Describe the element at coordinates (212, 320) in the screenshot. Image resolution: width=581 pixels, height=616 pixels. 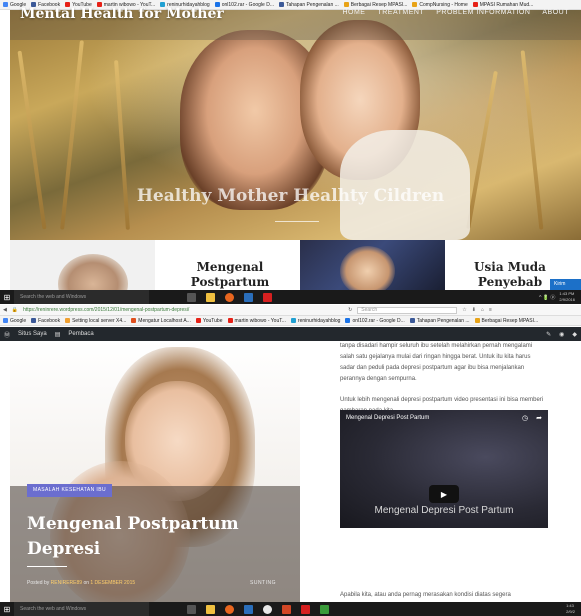
I see `bookmark-label: YouTube` at that location.